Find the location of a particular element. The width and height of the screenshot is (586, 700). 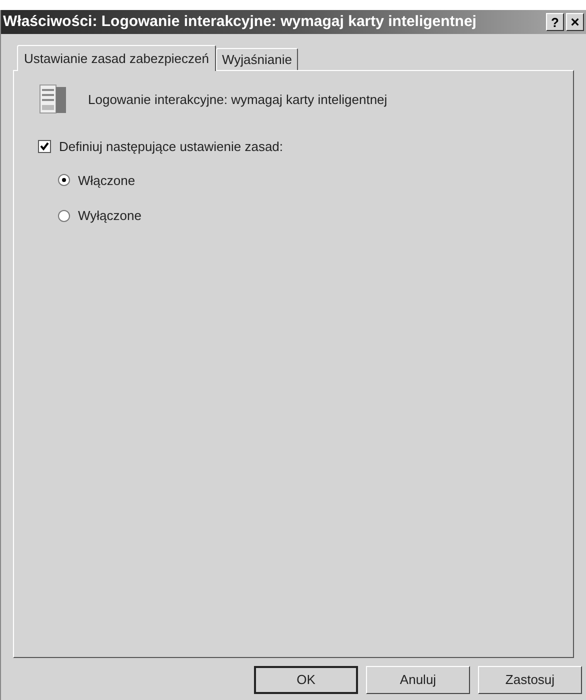

policy-name: Logowanie interakcyjne: wymagaj karty inteligentnej is located at coordinates (238, 100).